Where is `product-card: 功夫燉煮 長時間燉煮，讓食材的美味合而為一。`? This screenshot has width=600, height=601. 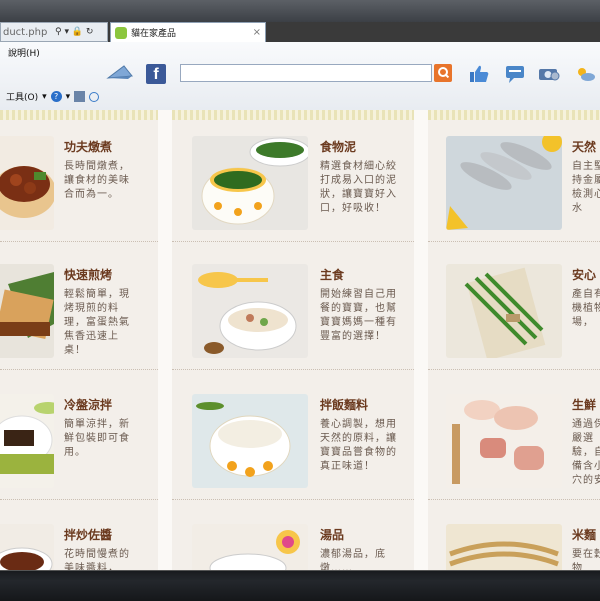 product-card: 功夫燉煮 長時間燉煮，讓食材的美味合而為一。 is located at coordinates (79, 186).